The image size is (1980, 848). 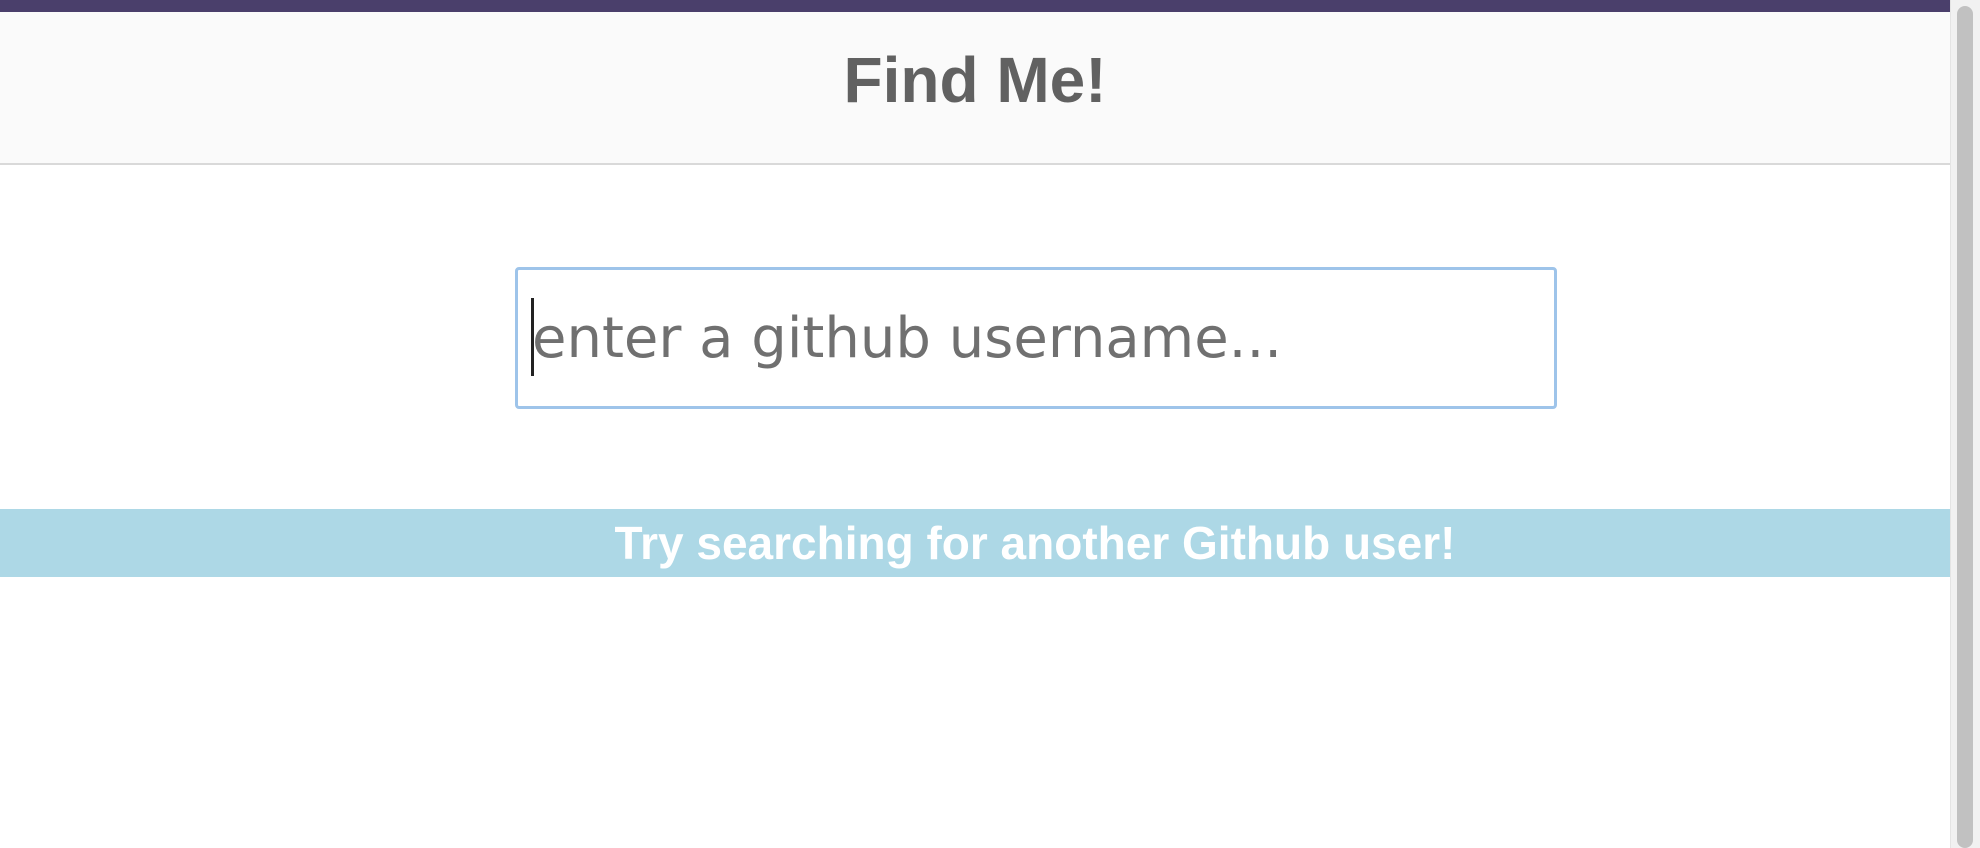 What do you see at coordinates (1036, 338) in the screenshot?
I see `github-username-search-input` at bounding box center [1036, 338].